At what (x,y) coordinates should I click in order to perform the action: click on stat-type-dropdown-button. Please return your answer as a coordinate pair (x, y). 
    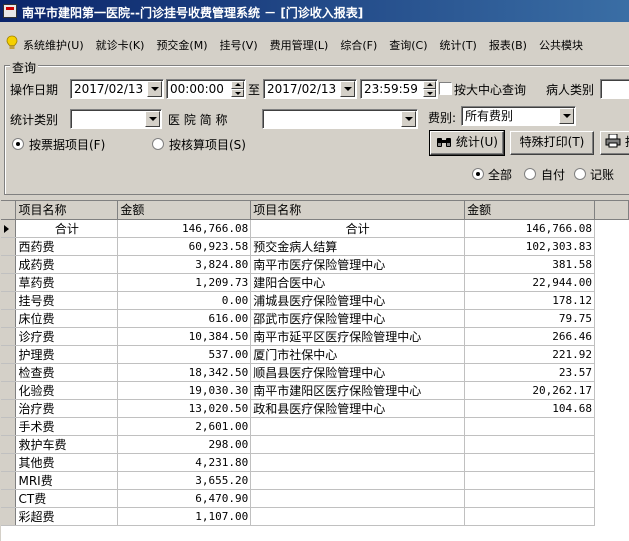
    Looking at the image, I should click on (152, 119).